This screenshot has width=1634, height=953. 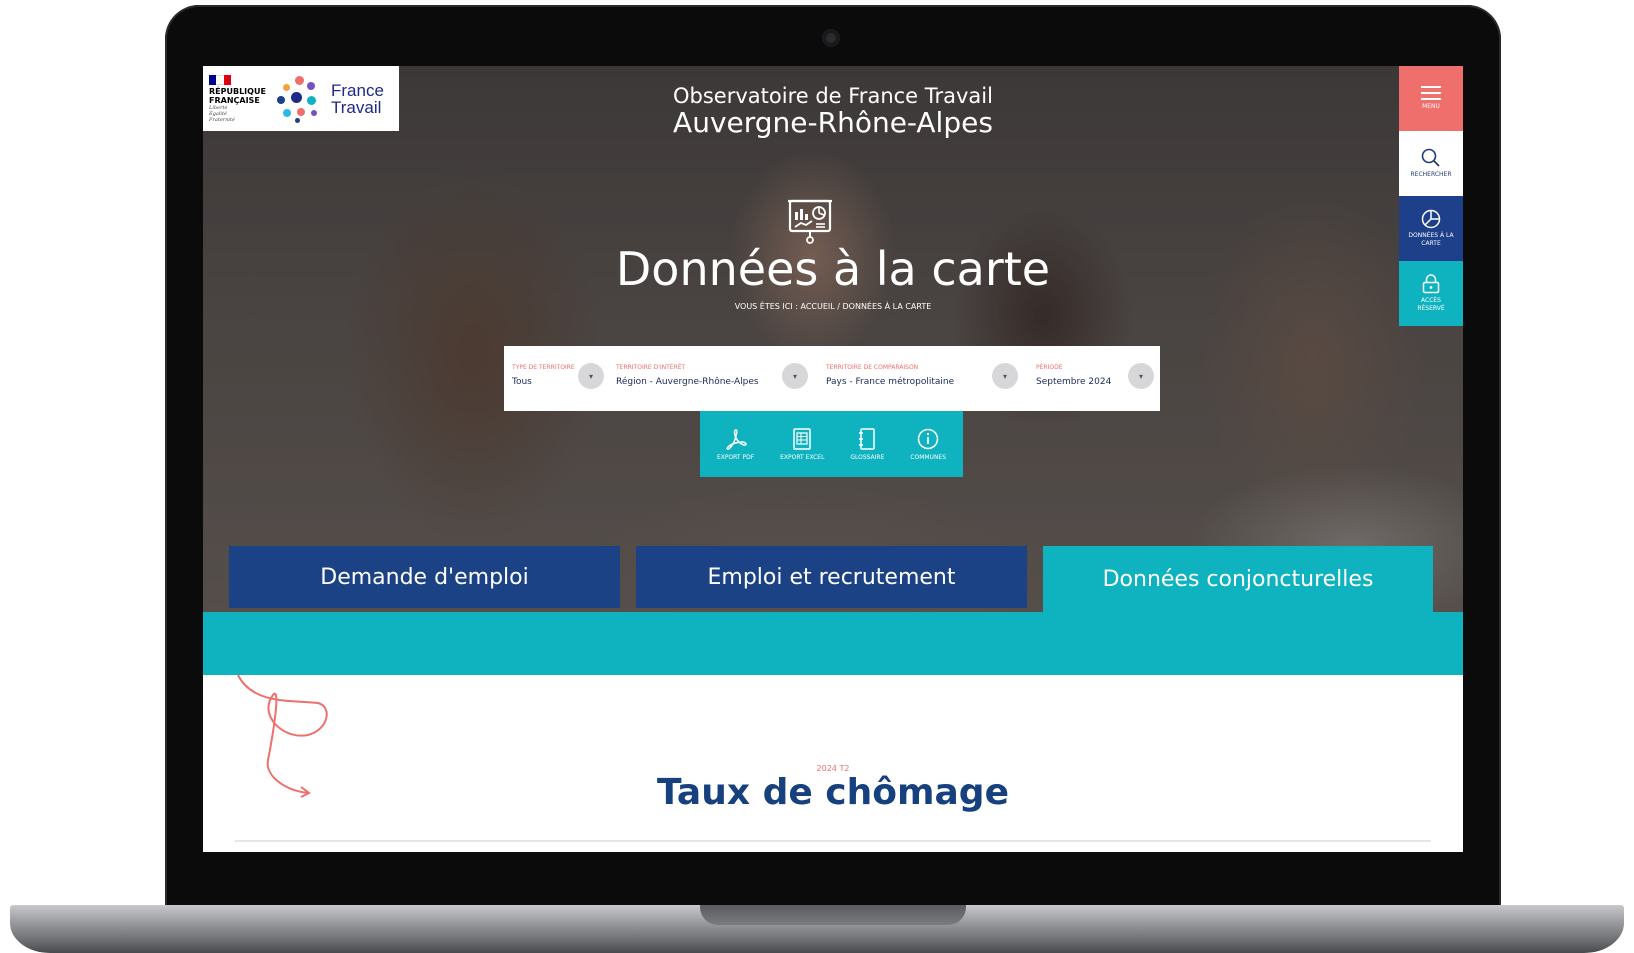 What do you see at coordinates (832, 792) in the screenshot?
I see `section-title: Taux de chômage` at bounding box center [832, 792].